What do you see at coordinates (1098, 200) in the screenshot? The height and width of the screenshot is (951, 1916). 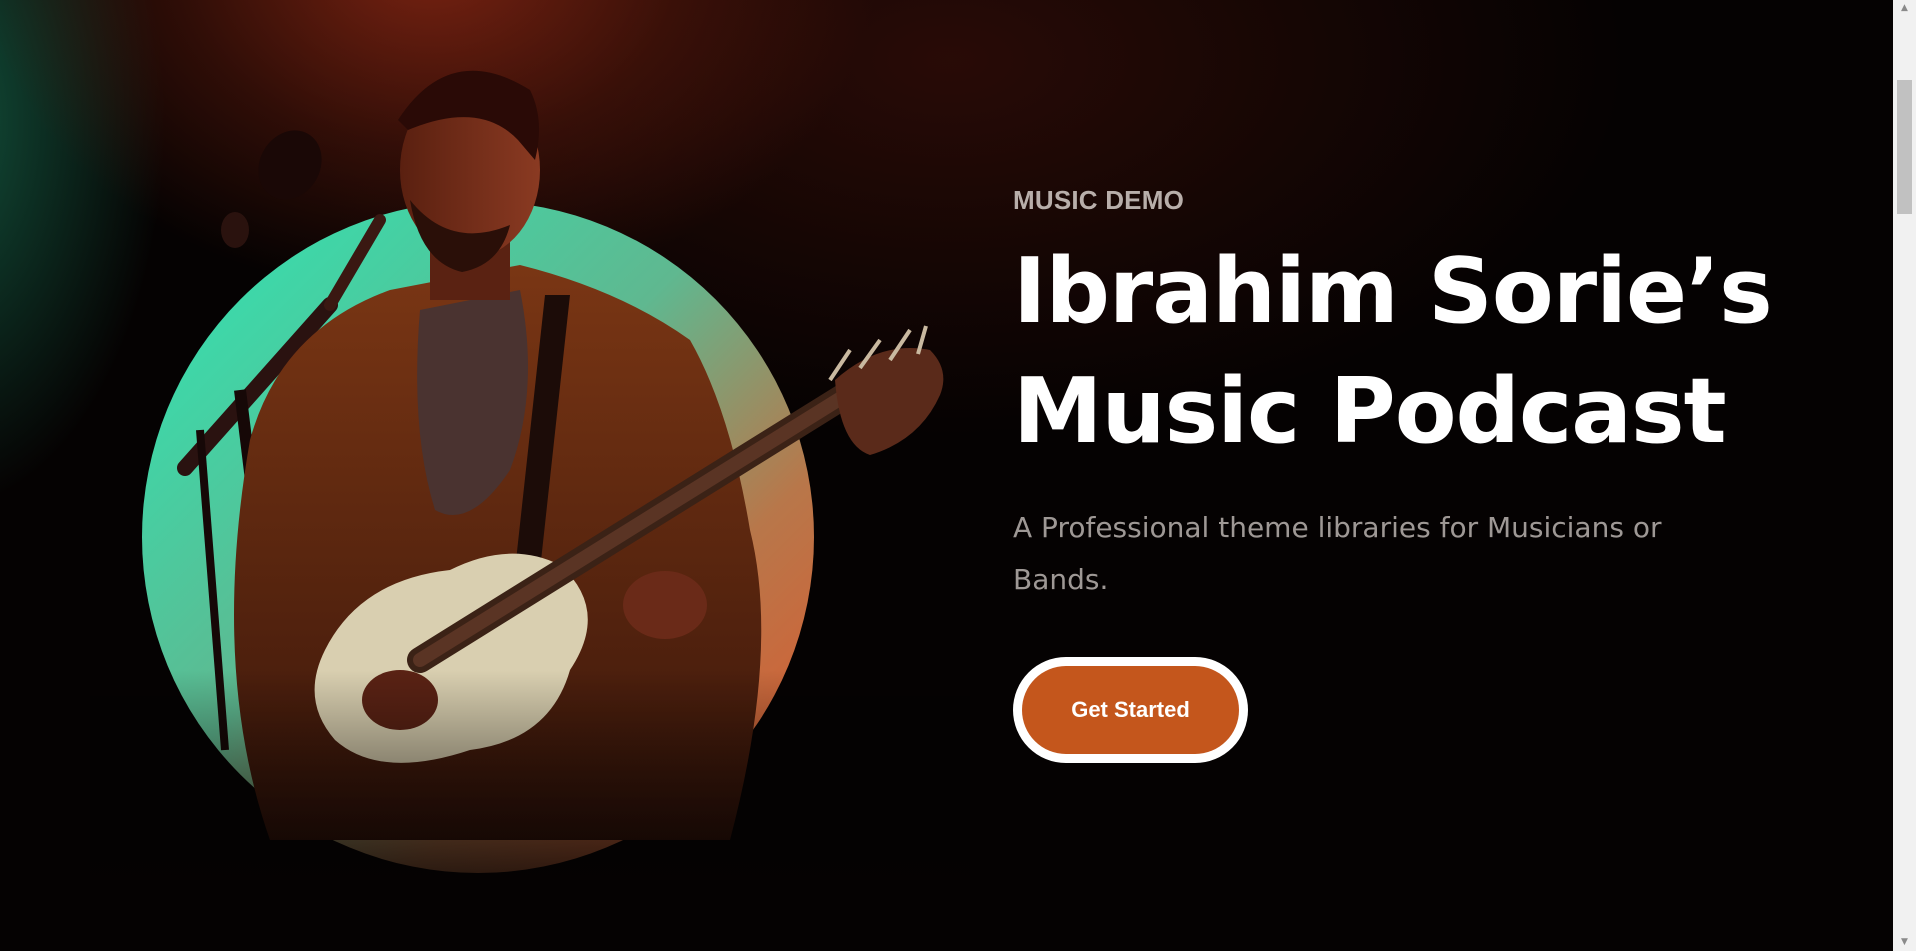 I see `eyebrow-label: MUSIC DEMO` at bounding box center [1098, 200].